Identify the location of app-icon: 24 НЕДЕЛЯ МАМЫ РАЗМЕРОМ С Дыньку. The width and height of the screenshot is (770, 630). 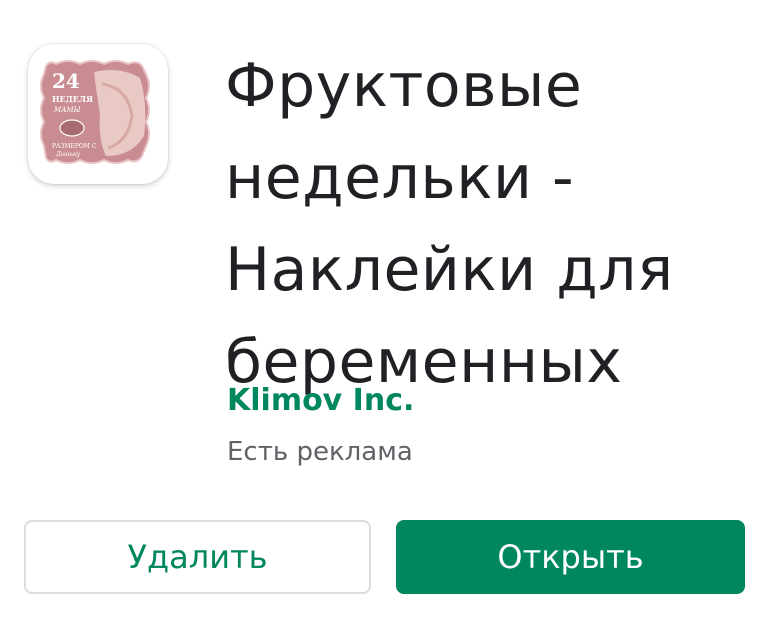
(98, 114).